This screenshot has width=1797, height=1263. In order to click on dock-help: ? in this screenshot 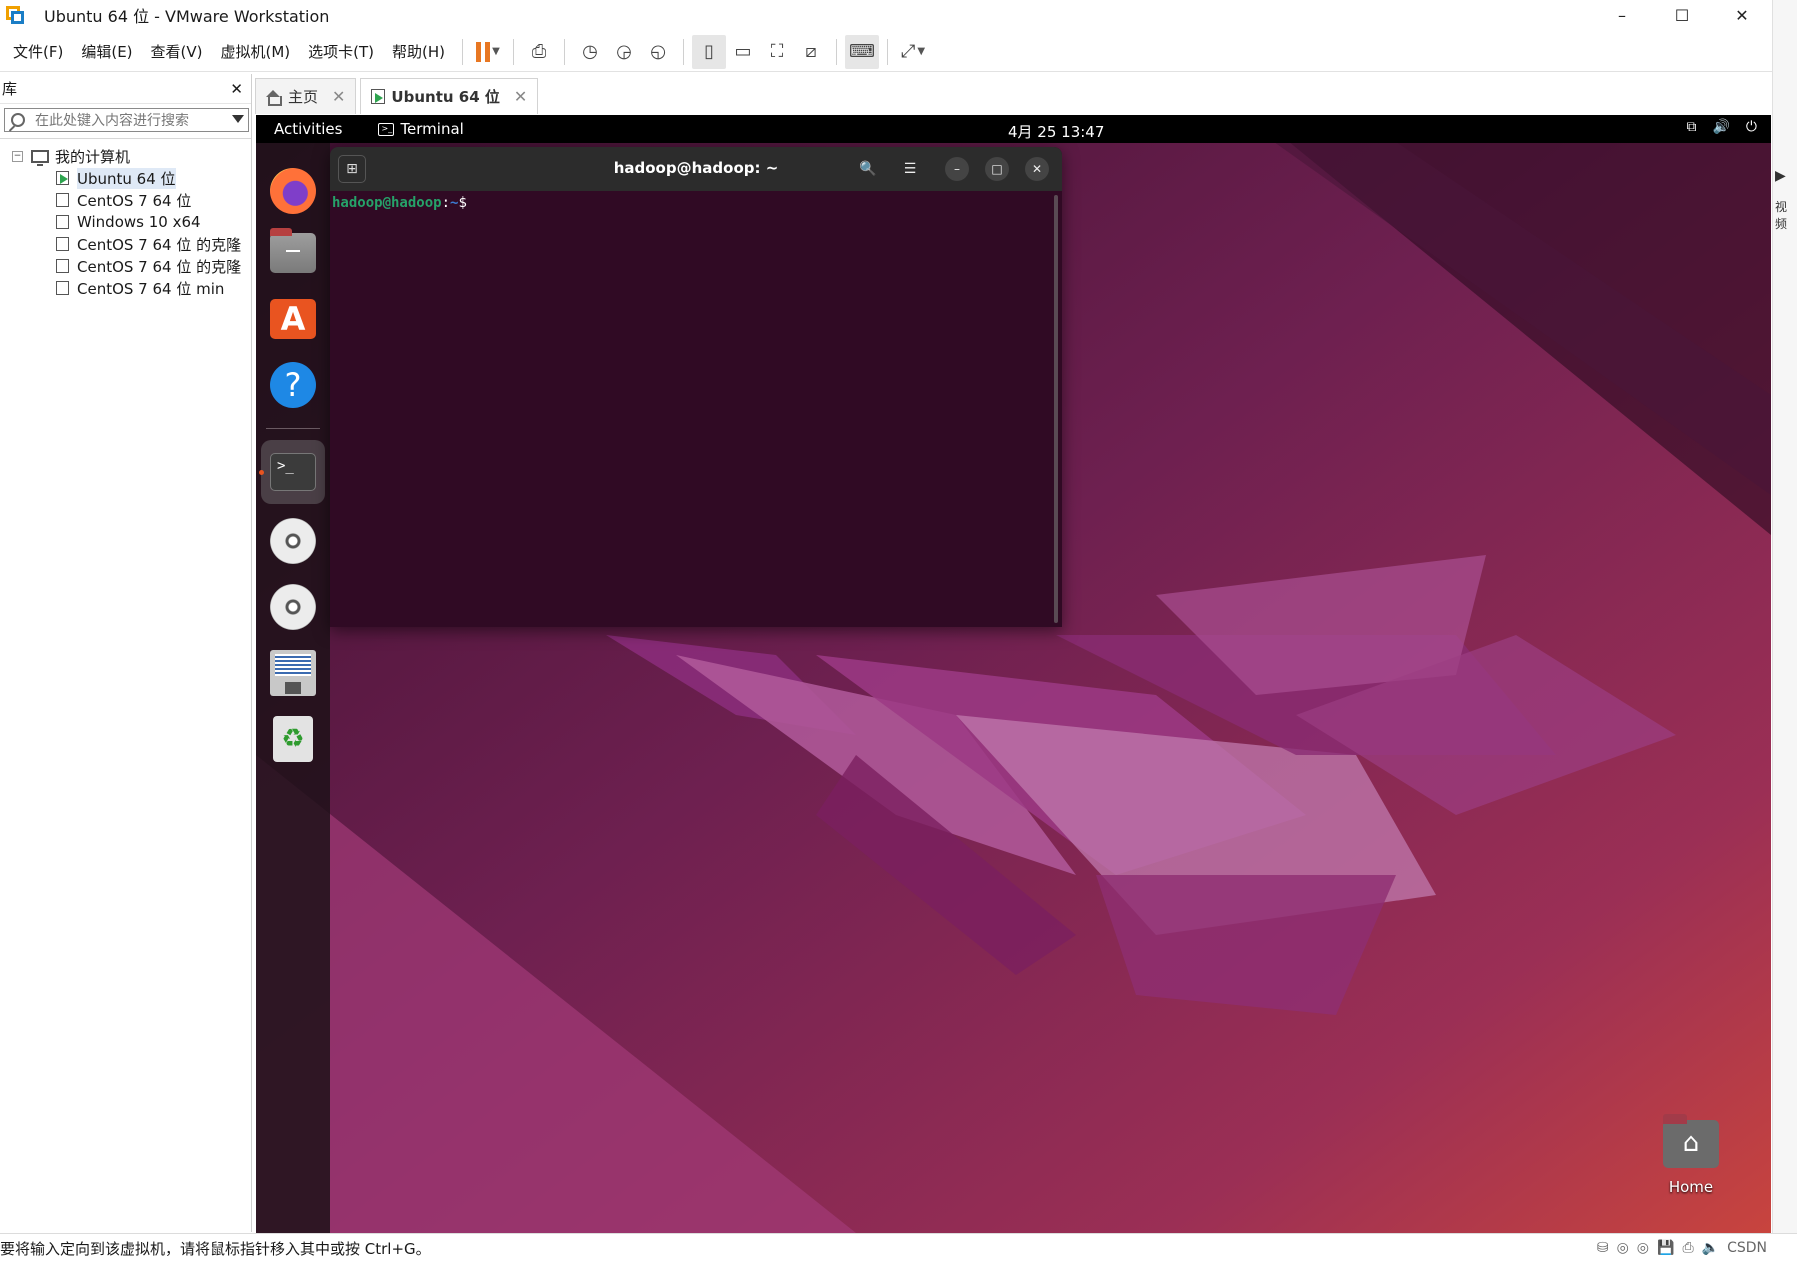, I will do `click(293, 385)`.